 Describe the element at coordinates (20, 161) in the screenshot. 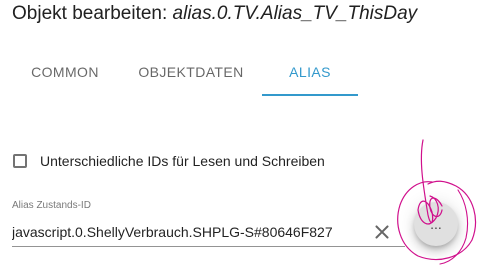

I see `different-ids-checkbox` at that location.